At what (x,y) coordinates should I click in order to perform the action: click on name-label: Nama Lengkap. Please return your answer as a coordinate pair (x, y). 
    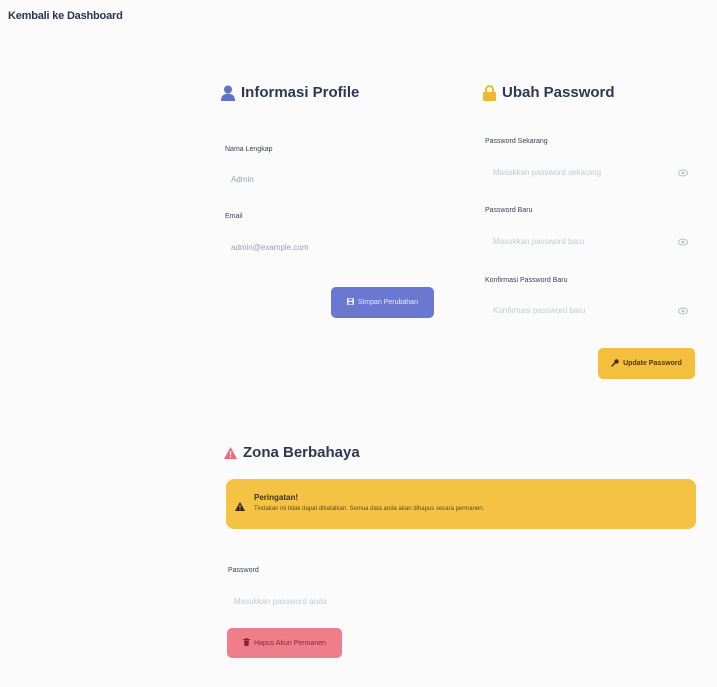
    Looking at the image, I should click on (249, 149).